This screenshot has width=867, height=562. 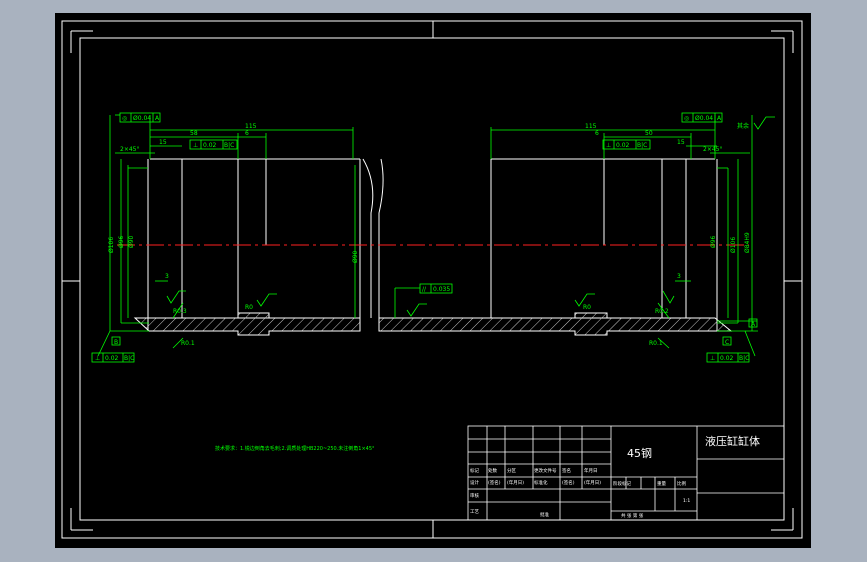 What do you see at coordinates (511, 470) in the screenshot?
I see `tb-r3c3: 分区` at bounding box center [511, 470].